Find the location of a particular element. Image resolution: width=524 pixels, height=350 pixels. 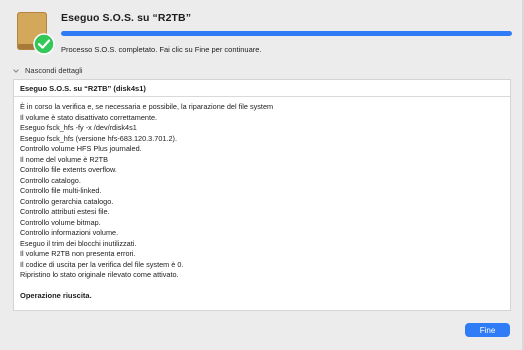

external-drive-icon is located at coordinates (36, 33).